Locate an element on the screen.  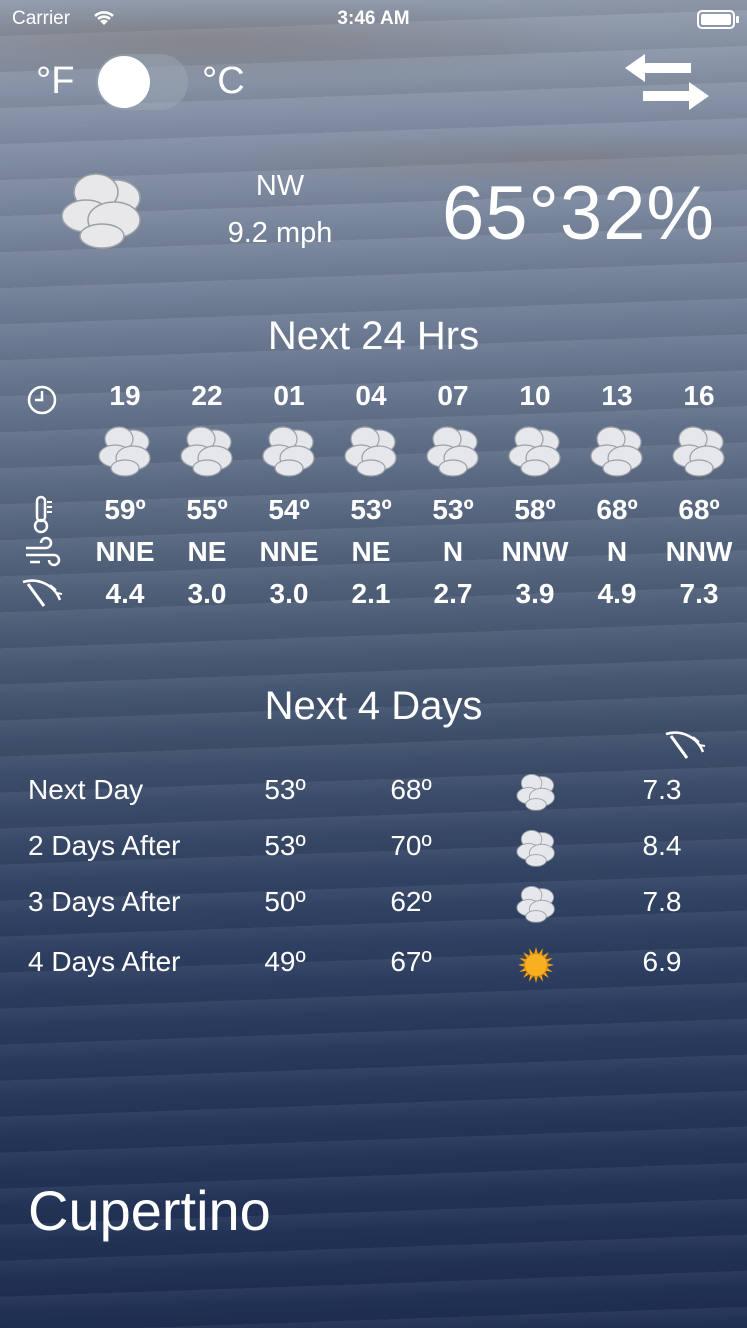
hour-label: 22 is located at coordinates (207, 395).